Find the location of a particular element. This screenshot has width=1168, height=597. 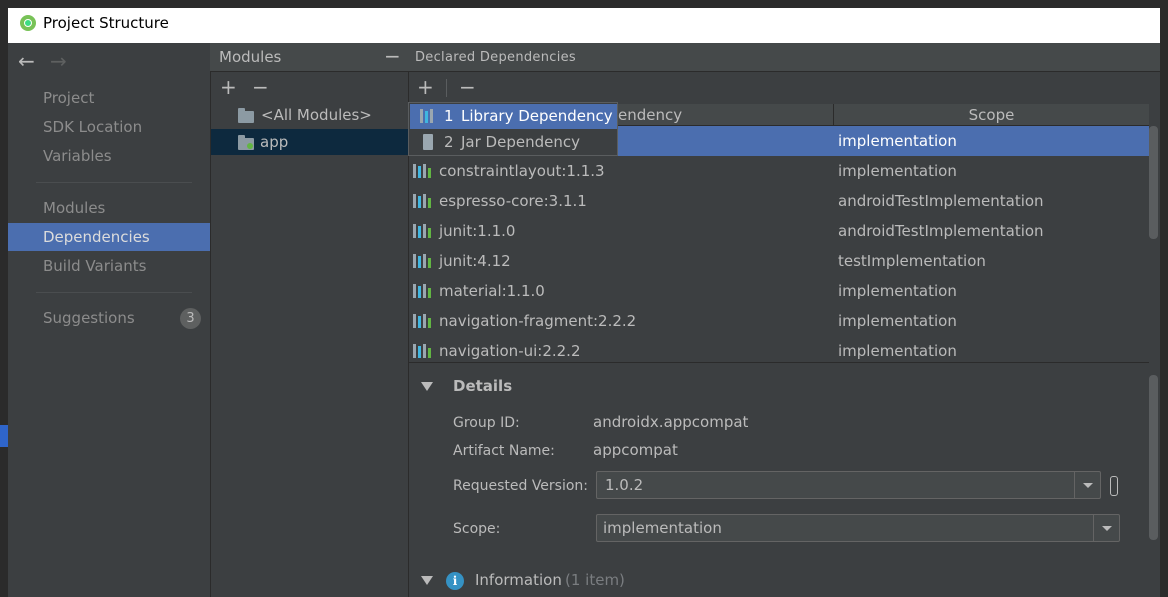

details-title: Details is located at coordinates (483, 386).